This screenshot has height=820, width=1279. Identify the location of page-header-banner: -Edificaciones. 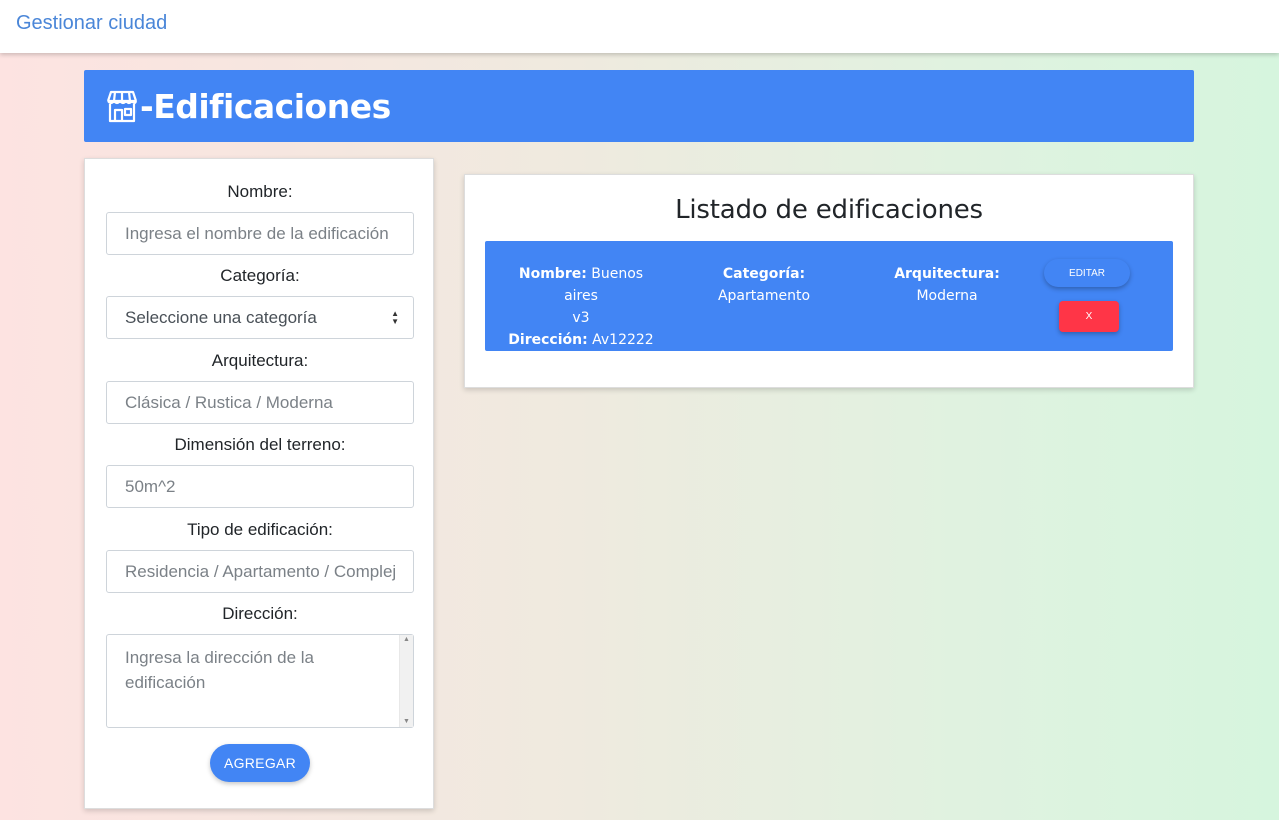
(639, 106).